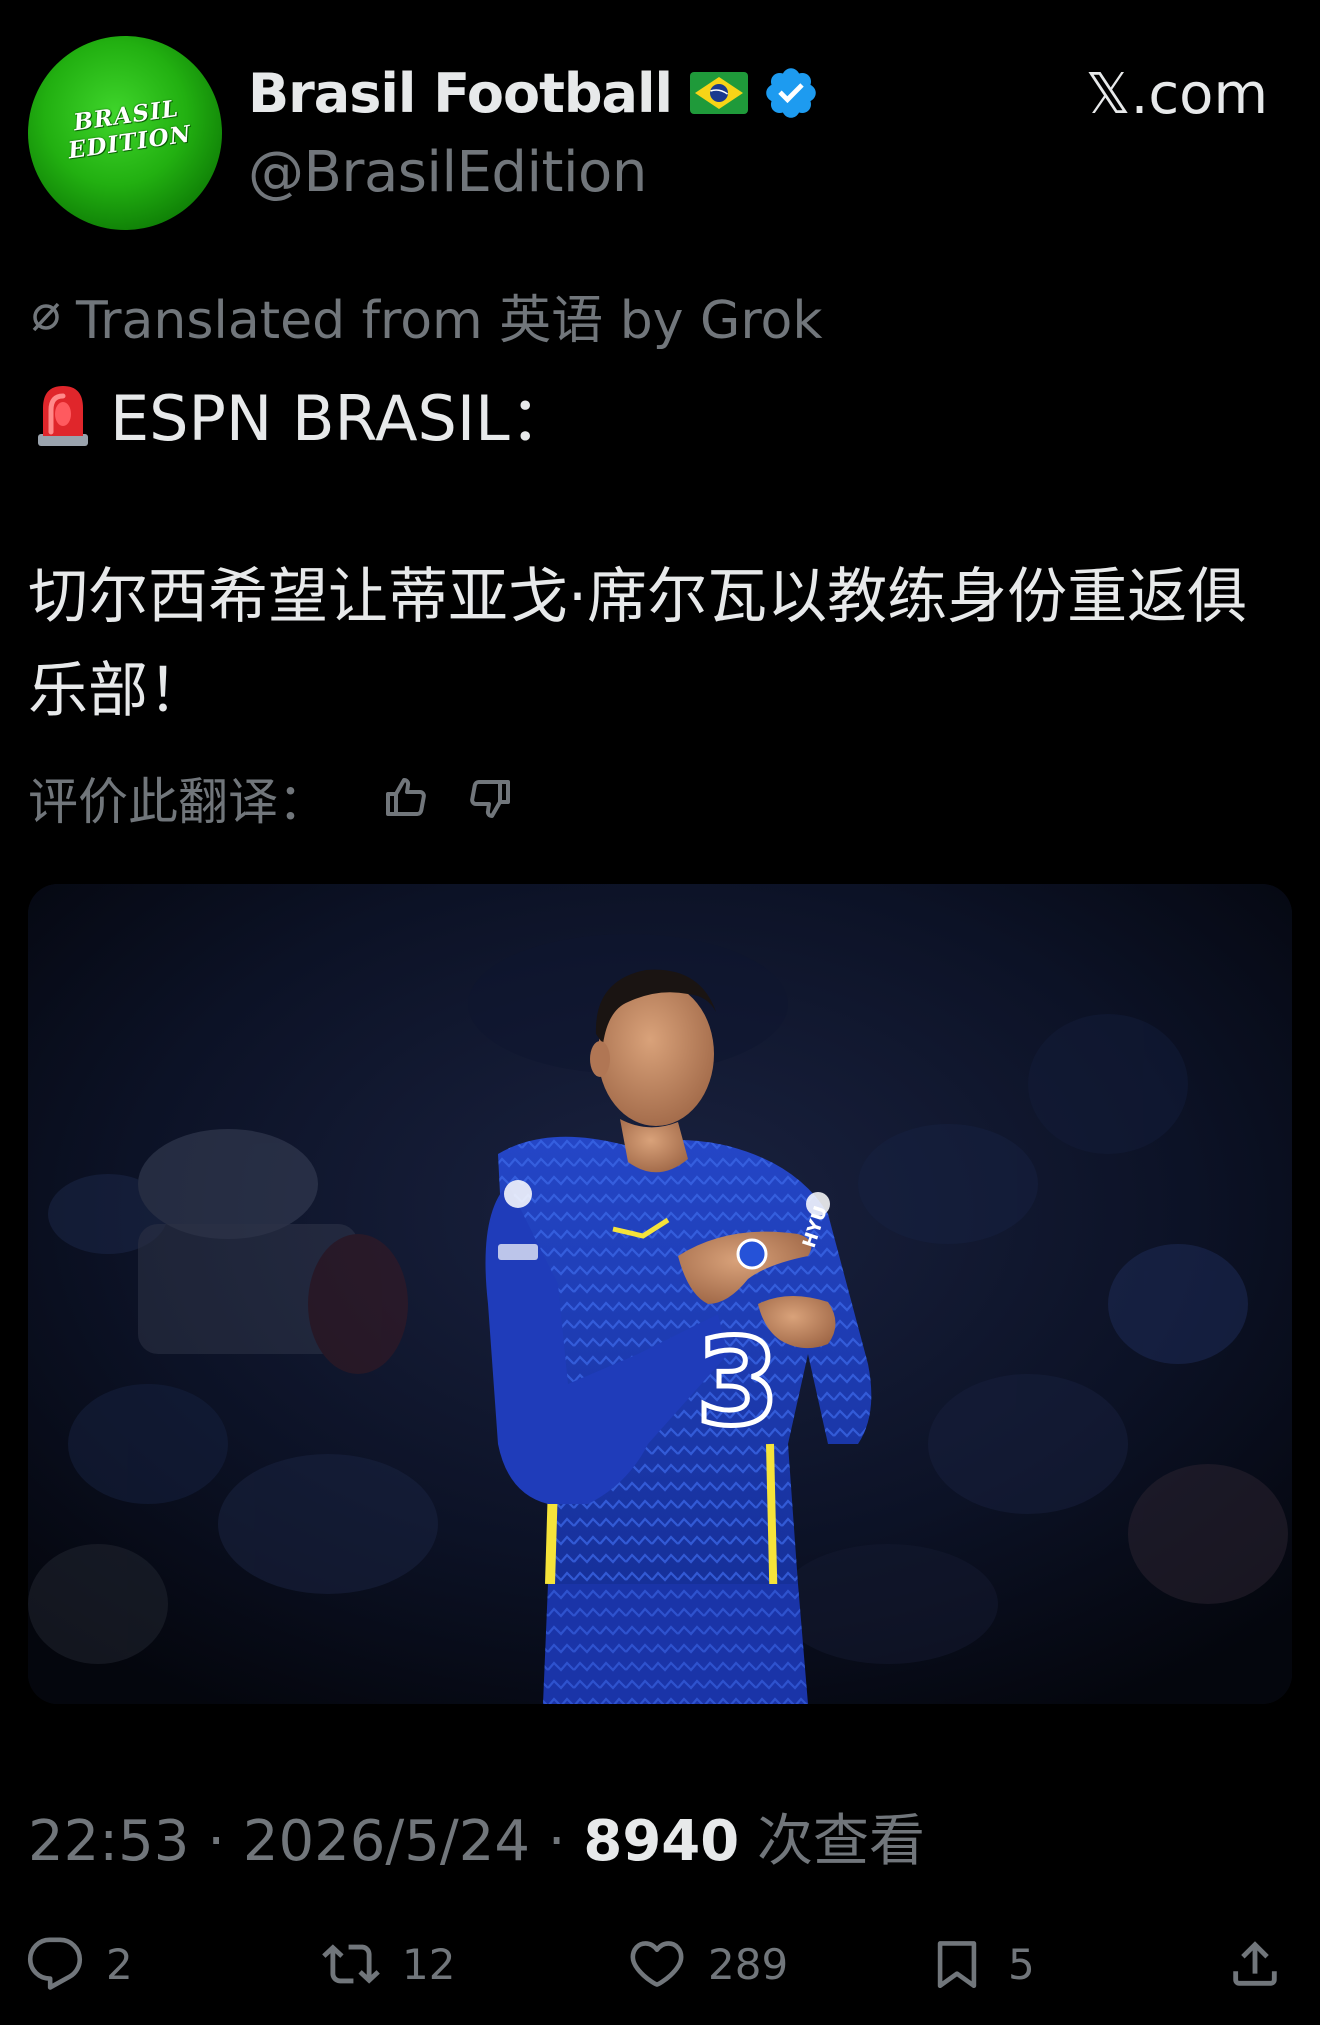 This screenshot has width=1320, height=2025. What do you see at coordinates (490, 798) in the screenshot?
I see `thumbs-down-icon` at bounding box center [490, 798].